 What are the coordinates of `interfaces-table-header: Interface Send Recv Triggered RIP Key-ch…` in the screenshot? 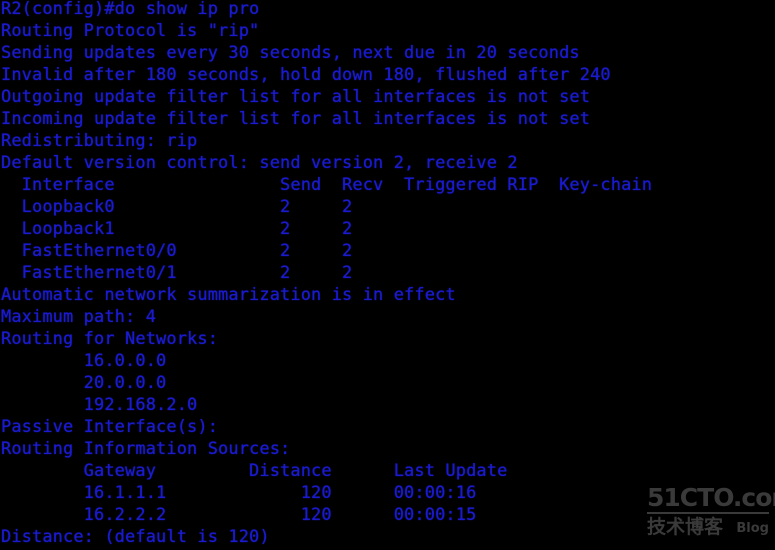 It's located at (327, 185).